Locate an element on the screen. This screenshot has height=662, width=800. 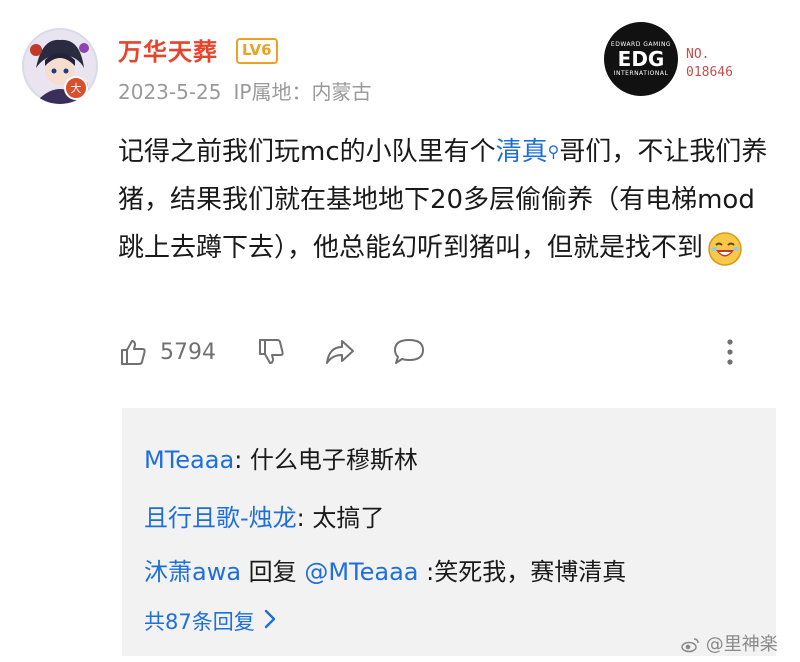
more-replies-link: 共87条回复 is located at coordinates (210, 621).